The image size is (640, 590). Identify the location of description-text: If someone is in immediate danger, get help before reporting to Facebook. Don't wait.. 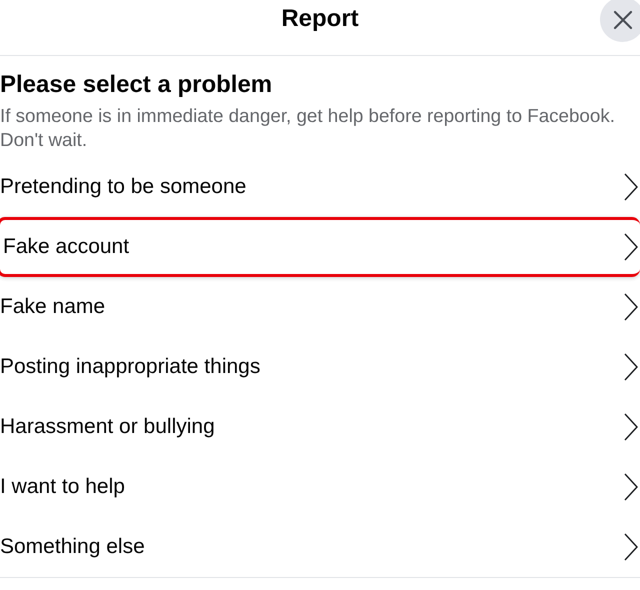
(308, 128).